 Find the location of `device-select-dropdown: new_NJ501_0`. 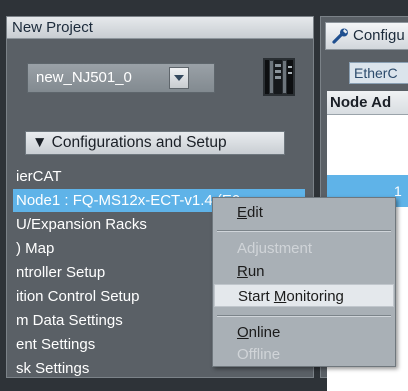

device-select-dropdown: new_NJ501_0 is located at coordinates (121, 78).